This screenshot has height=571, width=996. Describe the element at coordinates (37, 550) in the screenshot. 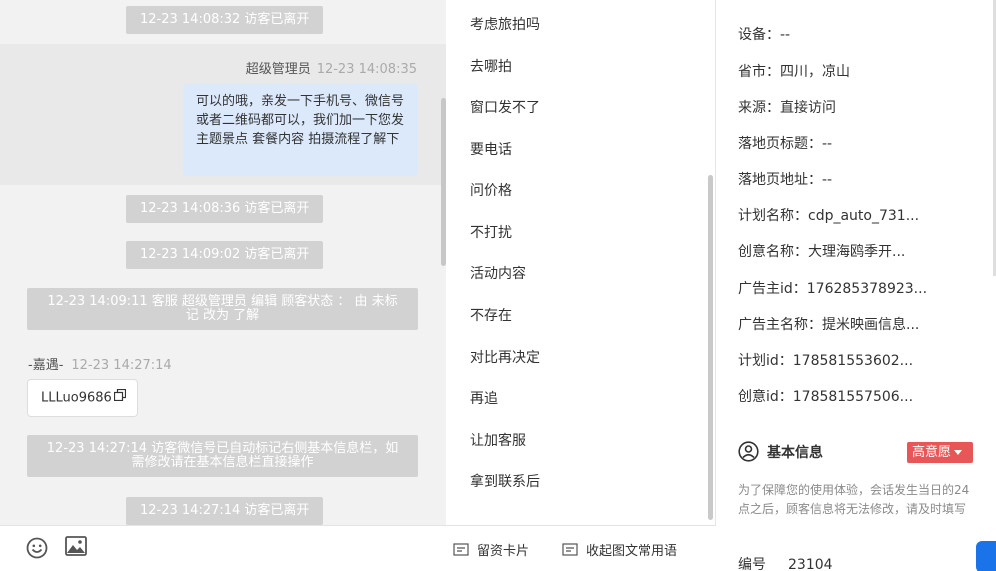

I see `smile-icon` at that location.